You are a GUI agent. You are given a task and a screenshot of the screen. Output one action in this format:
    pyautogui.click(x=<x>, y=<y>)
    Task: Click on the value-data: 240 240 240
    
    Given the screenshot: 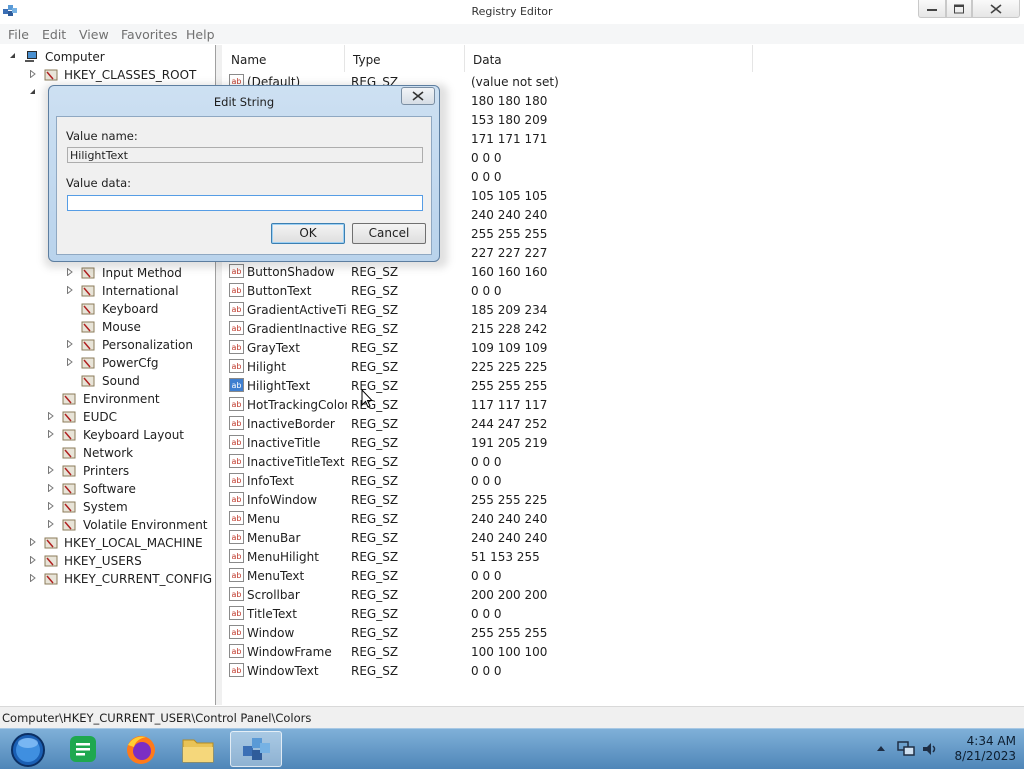 What is the action you would take?
    pyautogui.click(x=509, y=538)
    